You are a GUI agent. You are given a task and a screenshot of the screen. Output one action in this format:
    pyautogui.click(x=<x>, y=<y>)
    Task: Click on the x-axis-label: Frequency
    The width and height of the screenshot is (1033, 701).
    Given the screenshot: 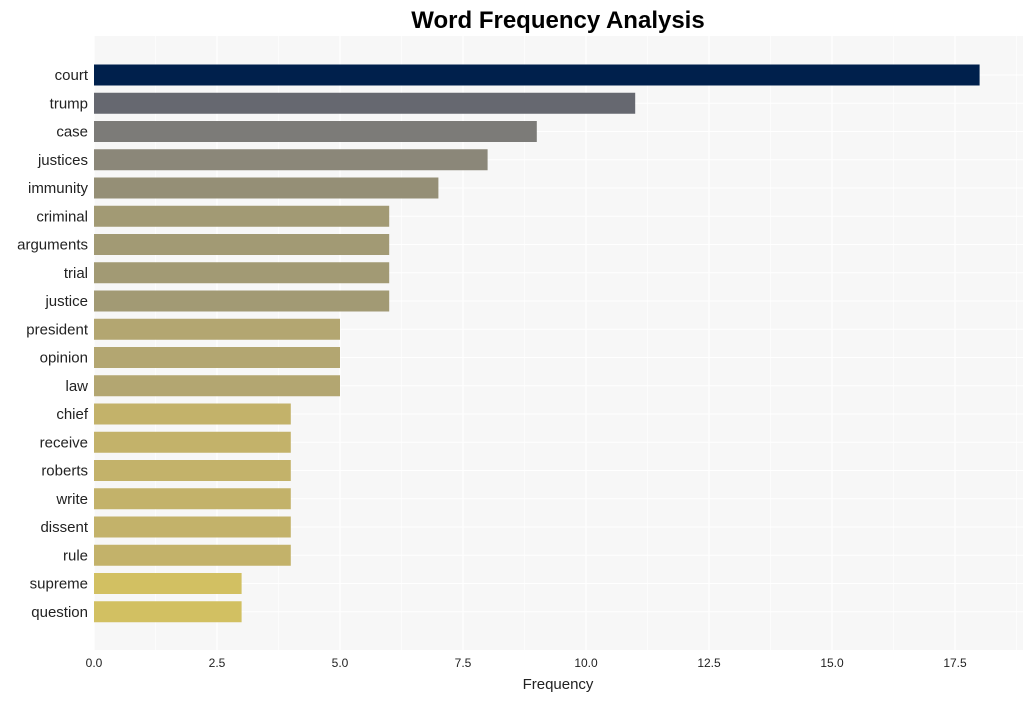 What is the action you would take?
    pyautogui.click(x=558, y=684)
    